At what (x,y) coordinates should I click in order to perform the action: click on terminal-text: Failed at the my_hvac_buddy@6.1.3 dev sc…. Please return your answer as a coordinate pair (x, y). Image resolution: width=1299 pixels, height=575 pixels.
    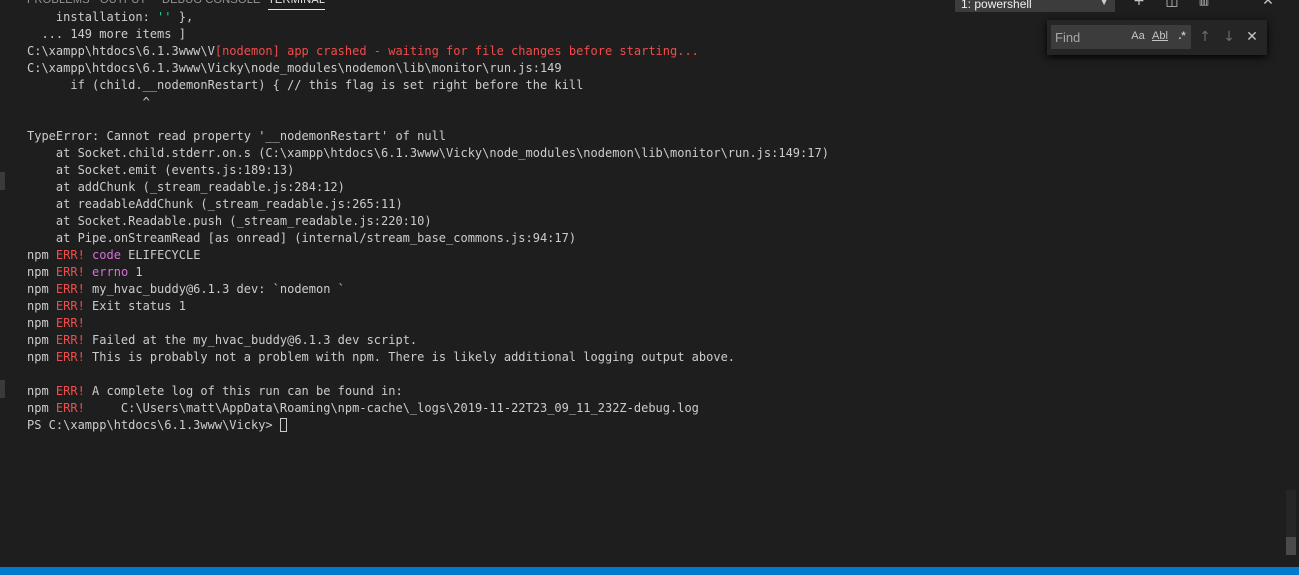
    Looking at the image, I should click on (251, 340).